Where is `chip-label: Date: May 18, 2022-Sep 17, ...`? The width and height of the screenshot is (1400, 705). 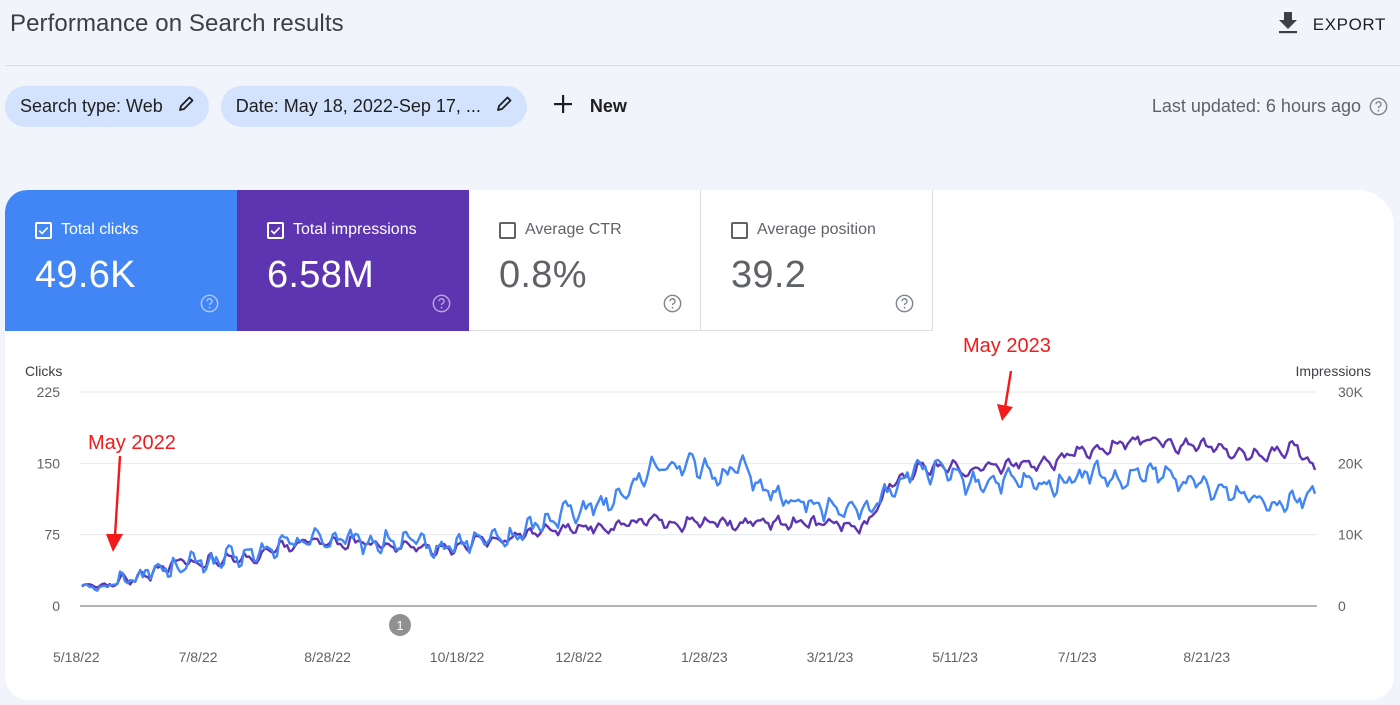 chip-label: Date: May 18, 2022-Sep 17, ... is located at coordinates (358, 106).